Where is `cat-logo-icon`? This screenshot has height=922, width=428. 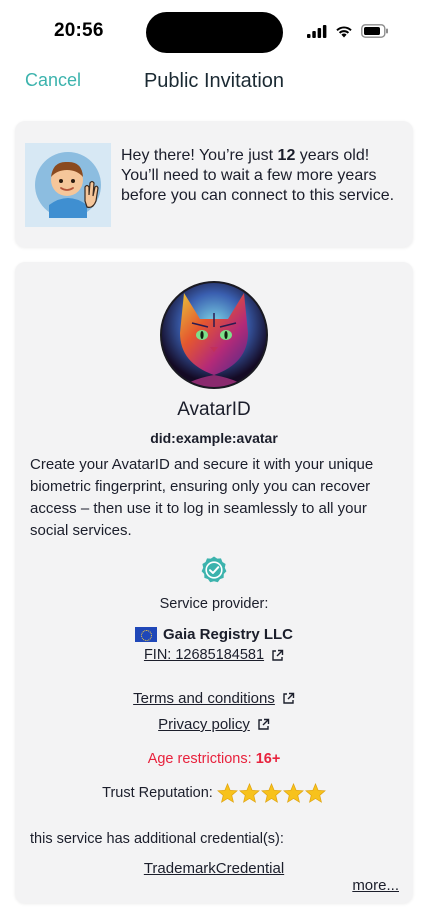
cat-logo-icon is located at coordinates (214, 335).